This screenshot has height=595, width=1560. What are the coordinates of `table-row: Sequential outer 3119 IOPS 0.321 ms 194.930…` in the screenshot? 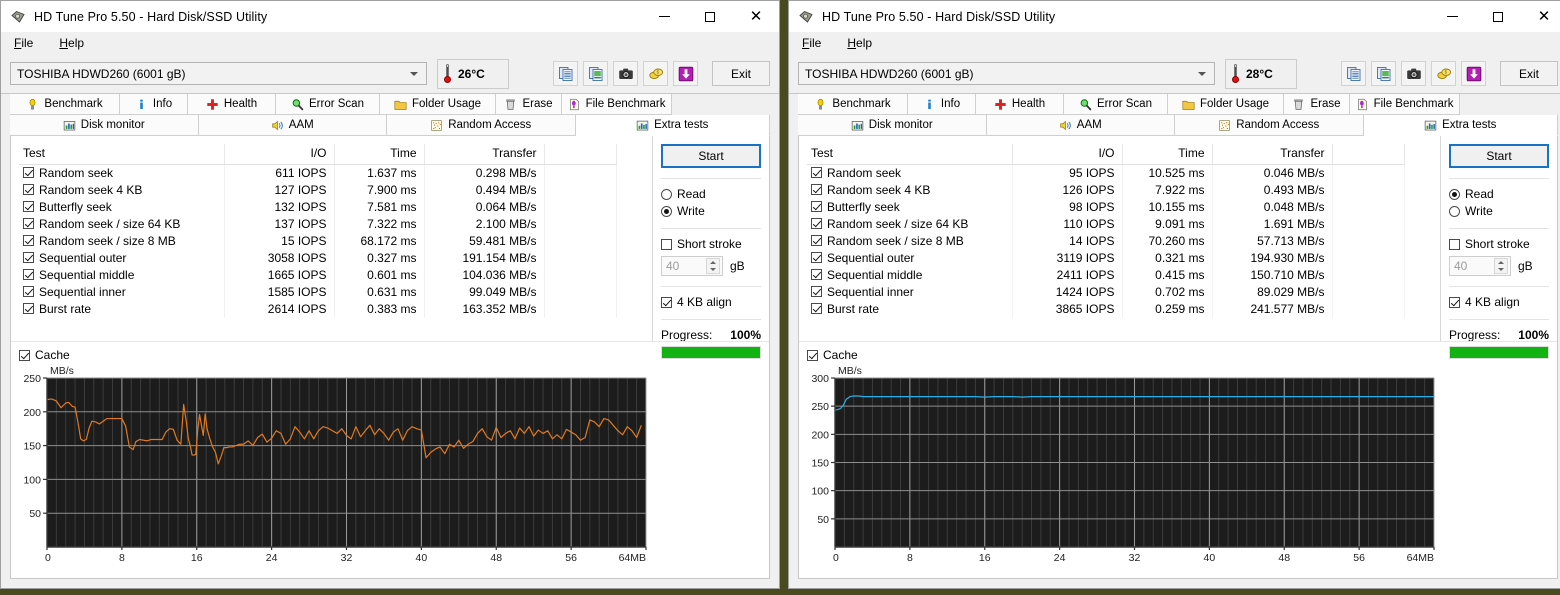 It's located at (1106, 258).